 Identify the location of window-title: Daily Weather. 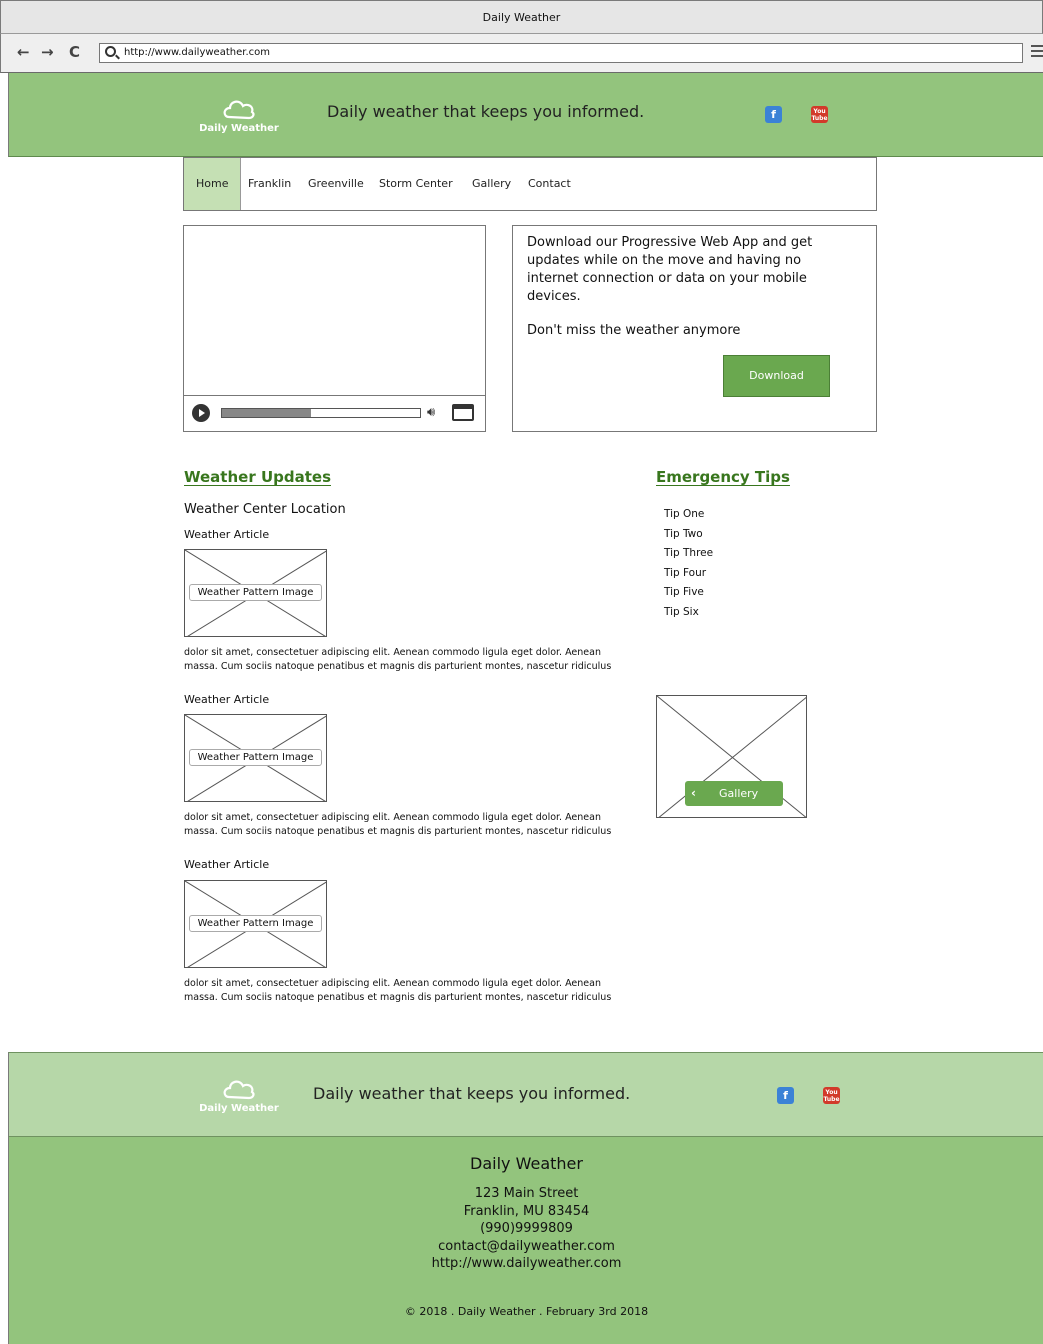
(521, 17).